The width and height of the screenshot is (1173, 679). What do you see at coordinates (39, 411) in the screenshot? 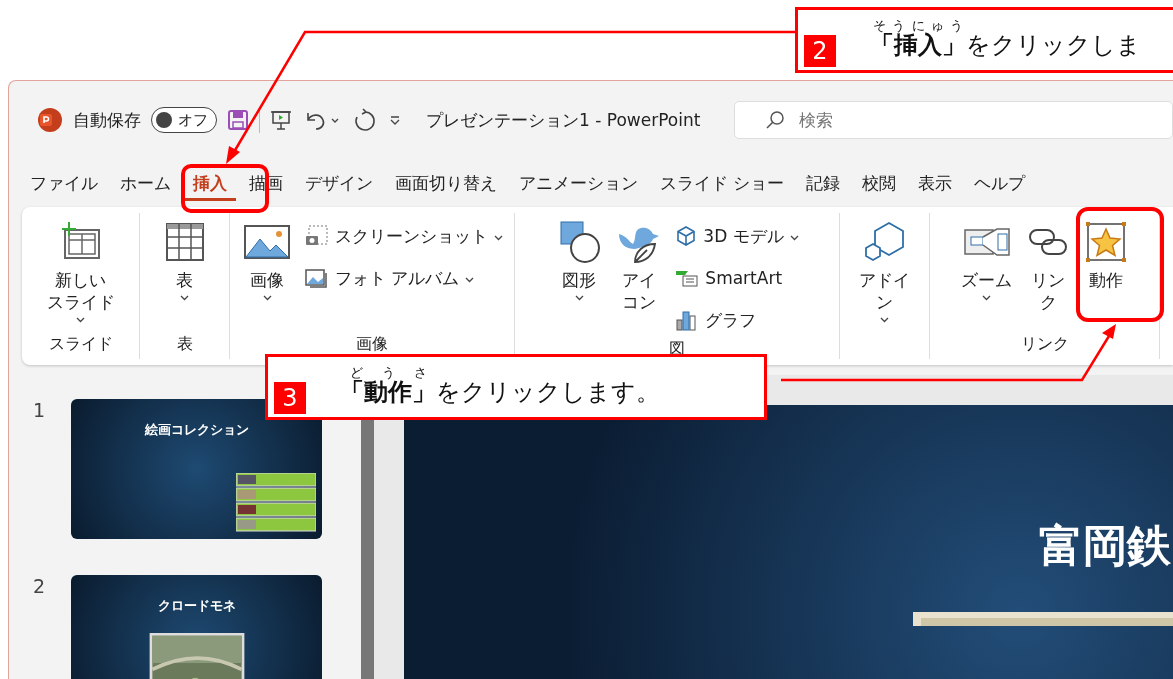
I see `slide-number: 1` at bounding box center [39, 411].